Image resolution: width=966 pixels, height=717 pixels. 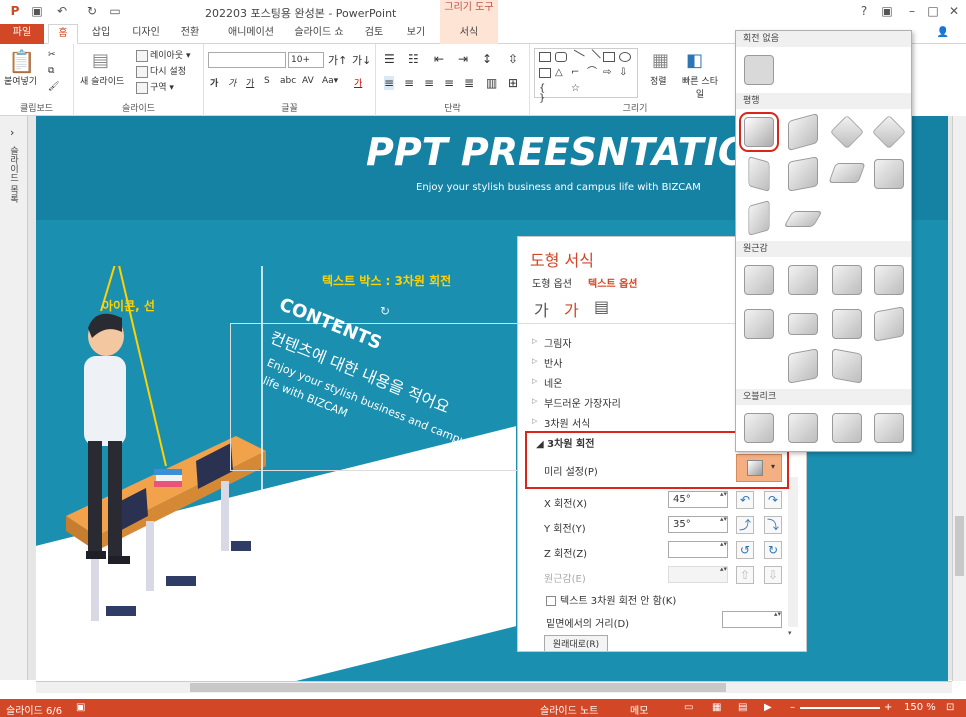 I want to click on bullets-icon: ☰, so click(x=389, y=59).